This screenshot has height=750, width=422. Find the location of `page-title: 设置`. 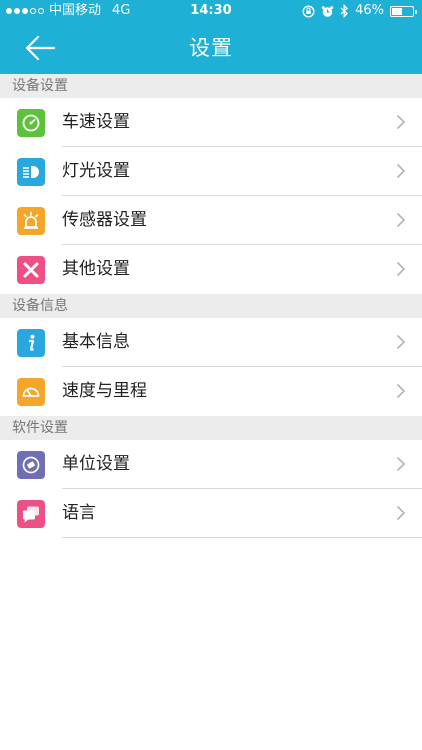

page-title: 设置 is located at coordinates (211, 48).